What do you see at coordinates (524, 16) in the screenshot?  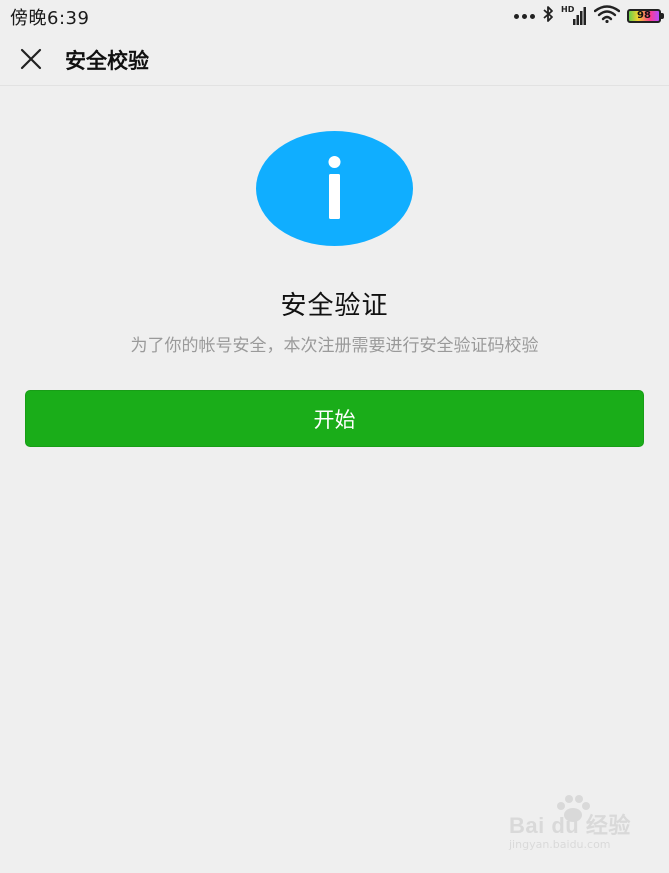 I see `more-dots-icon` at bounding box center [524, 16].